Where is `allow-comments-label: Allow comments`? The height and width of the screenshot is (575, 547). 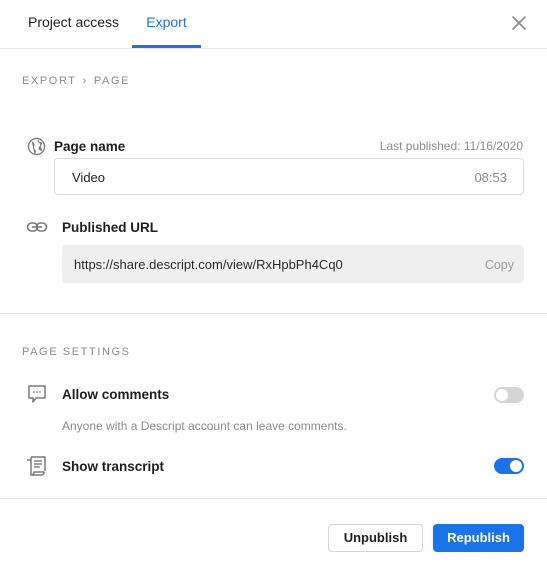 allow-comments-label: Allow comments is located at coordinates (116, 394).